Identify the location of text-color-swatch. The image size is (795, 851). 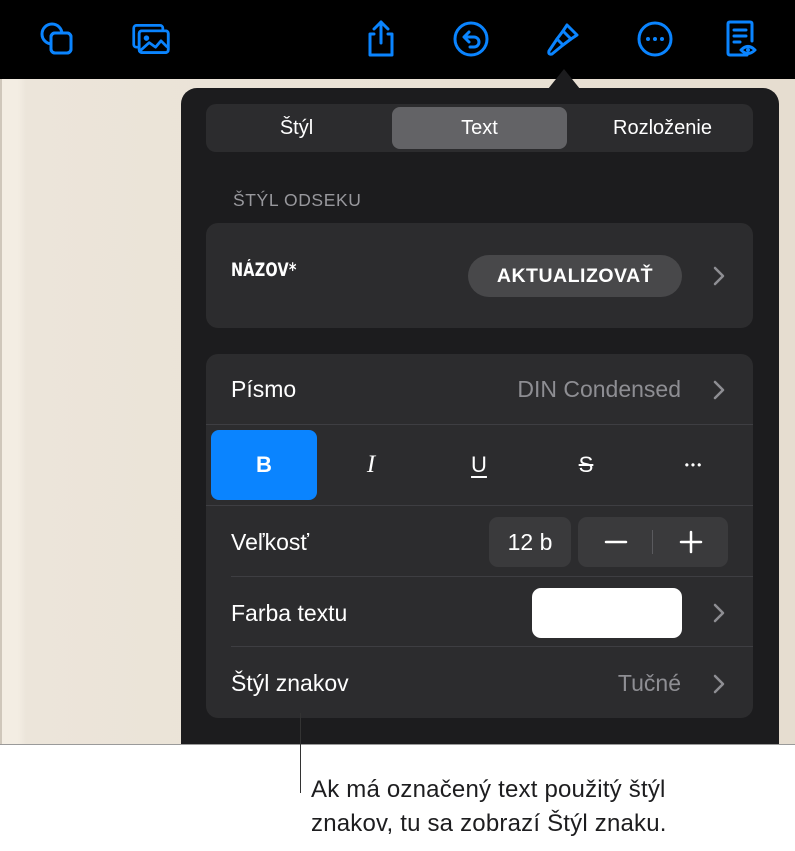
(607, 613).